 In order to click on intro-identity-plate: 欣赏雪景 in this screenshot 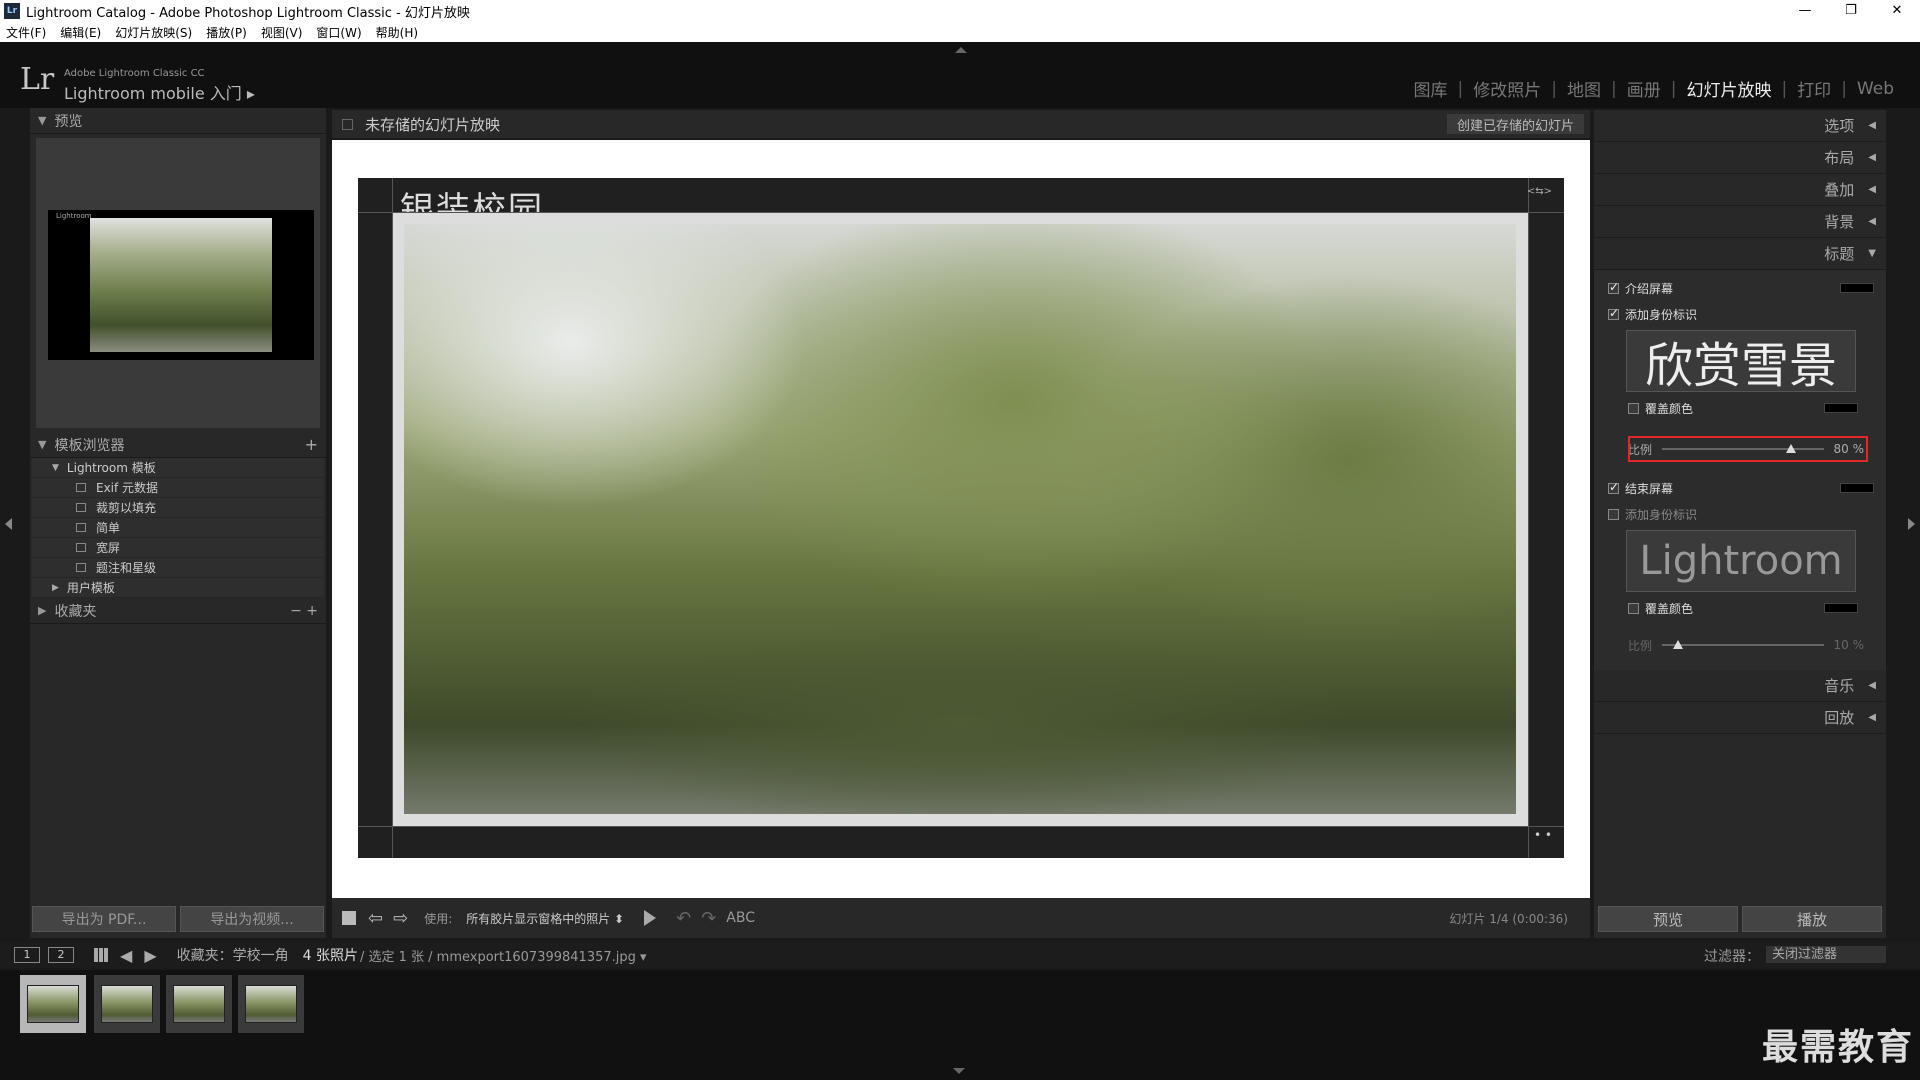, I will do `click(1741, 362)`.